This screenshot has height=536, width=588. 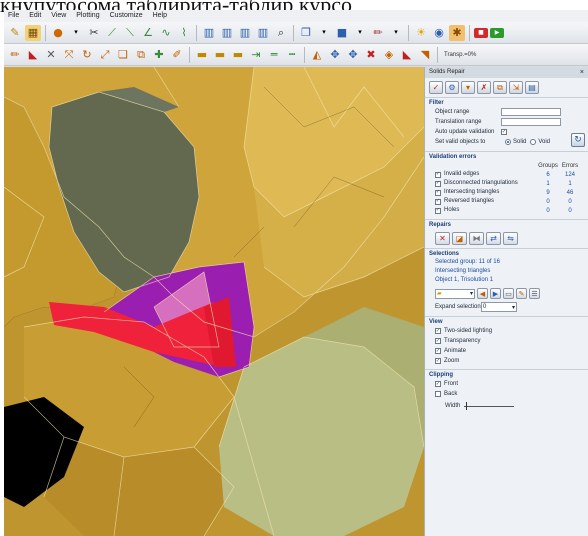 What do you see at coordinates (33, 32) in the screenshot?
I see `layer-tool-icon: ▦` at bounding box center [33, 32].